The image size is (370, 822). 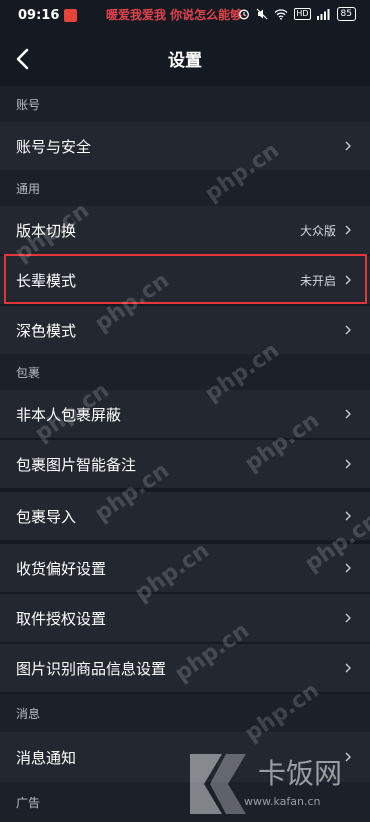 I want to click on row-delivery-preferences: 收货偏好设置, so click(x=185, y=568).